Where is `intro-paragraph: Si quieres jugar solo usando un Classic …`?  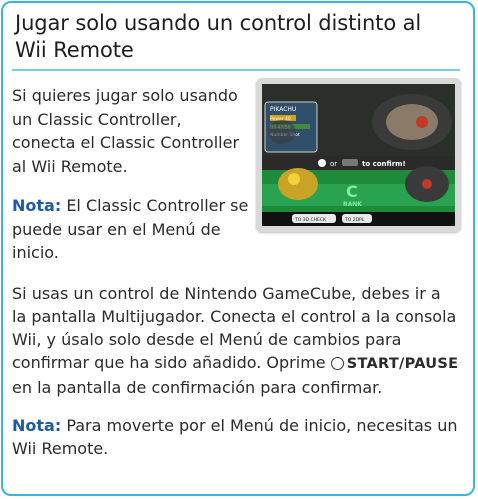
intro-paragraph: Si quieres jugar solo usando un Classic … is located at coordinates (126, 131).